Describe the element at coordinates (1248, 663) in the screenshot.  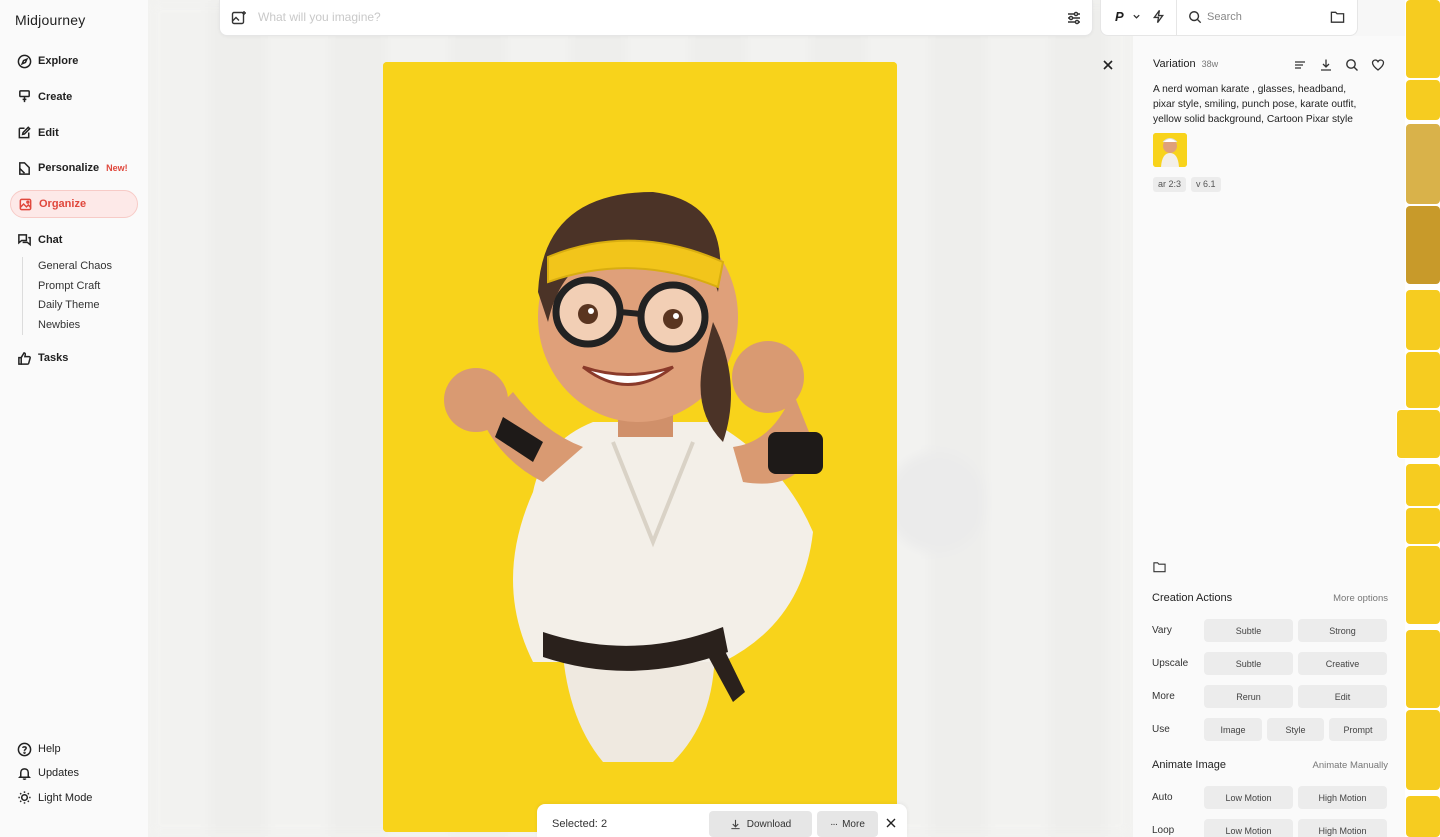
I see `upscale-subtle-button: Subtle` at that location.